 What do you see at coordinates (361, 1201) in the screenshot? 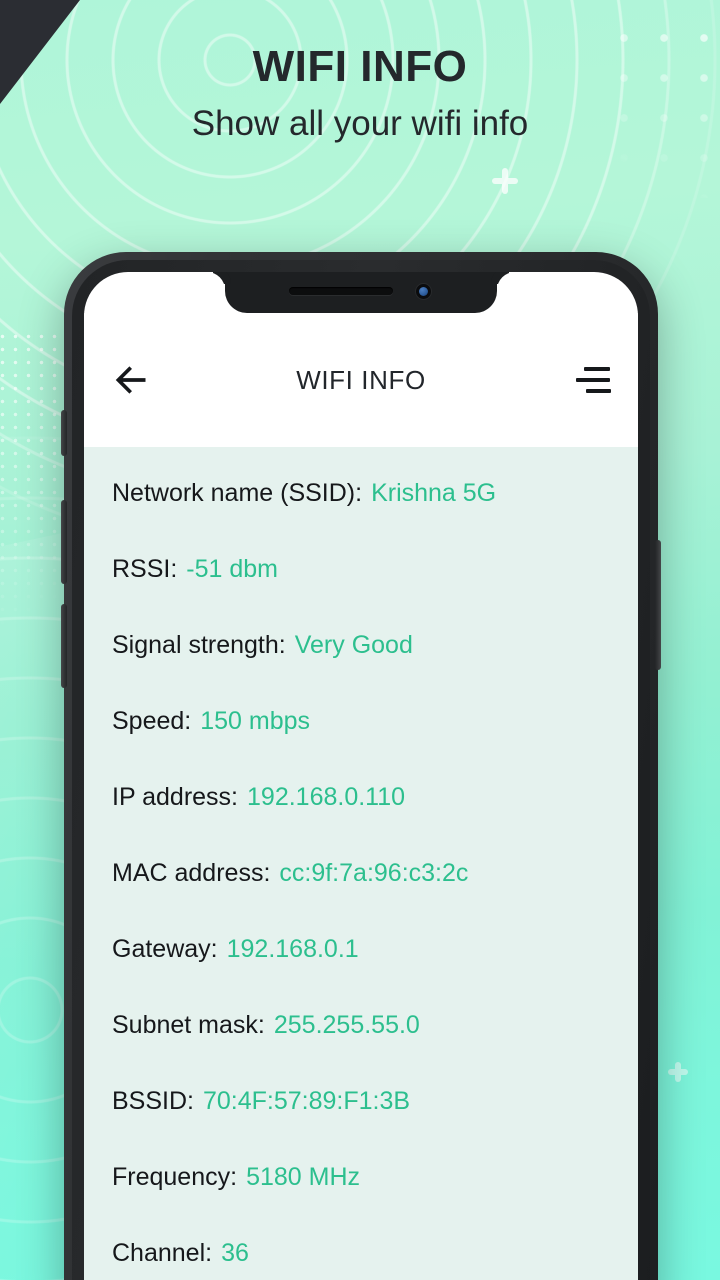
I see `info-row: Frequency: 5180 MHz` at bounding box center [361, 1201].